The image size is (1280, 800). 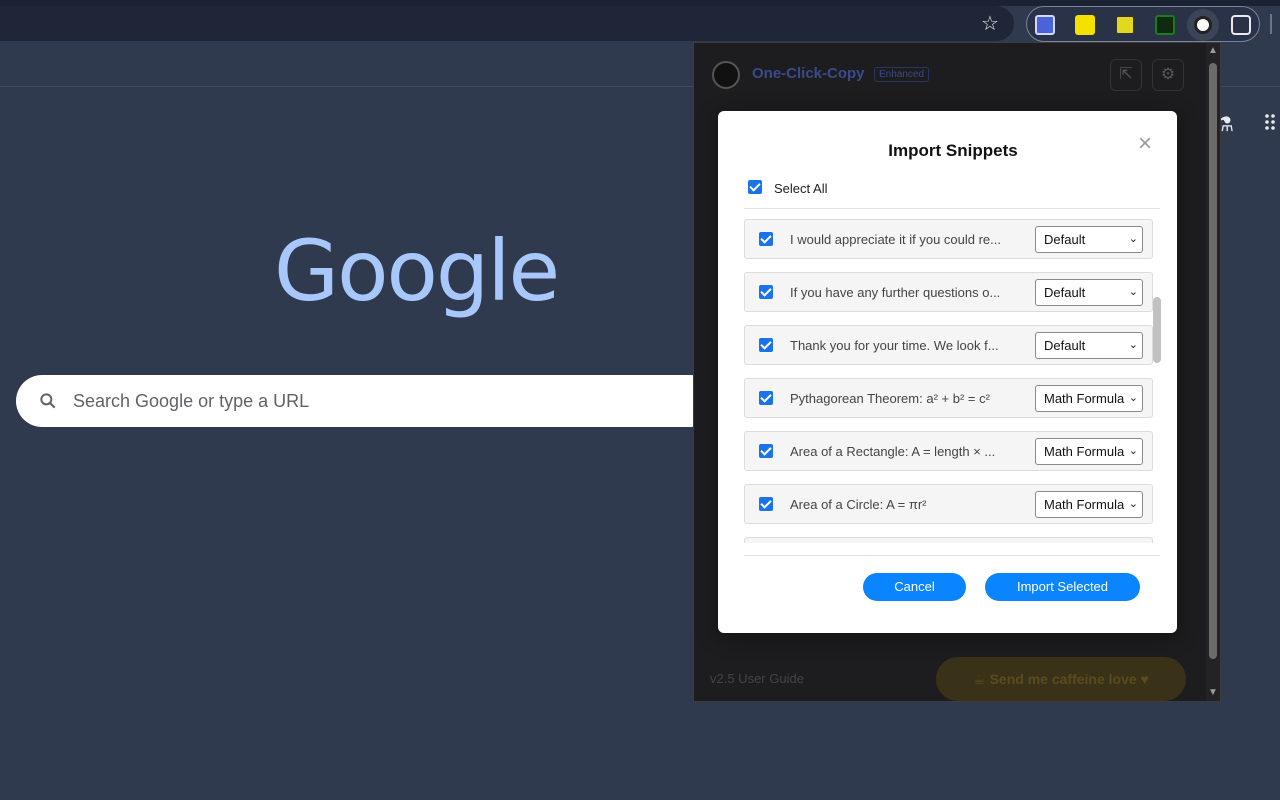 I want to click on popup-badge: Enhanced, so click(x=902, y=74).